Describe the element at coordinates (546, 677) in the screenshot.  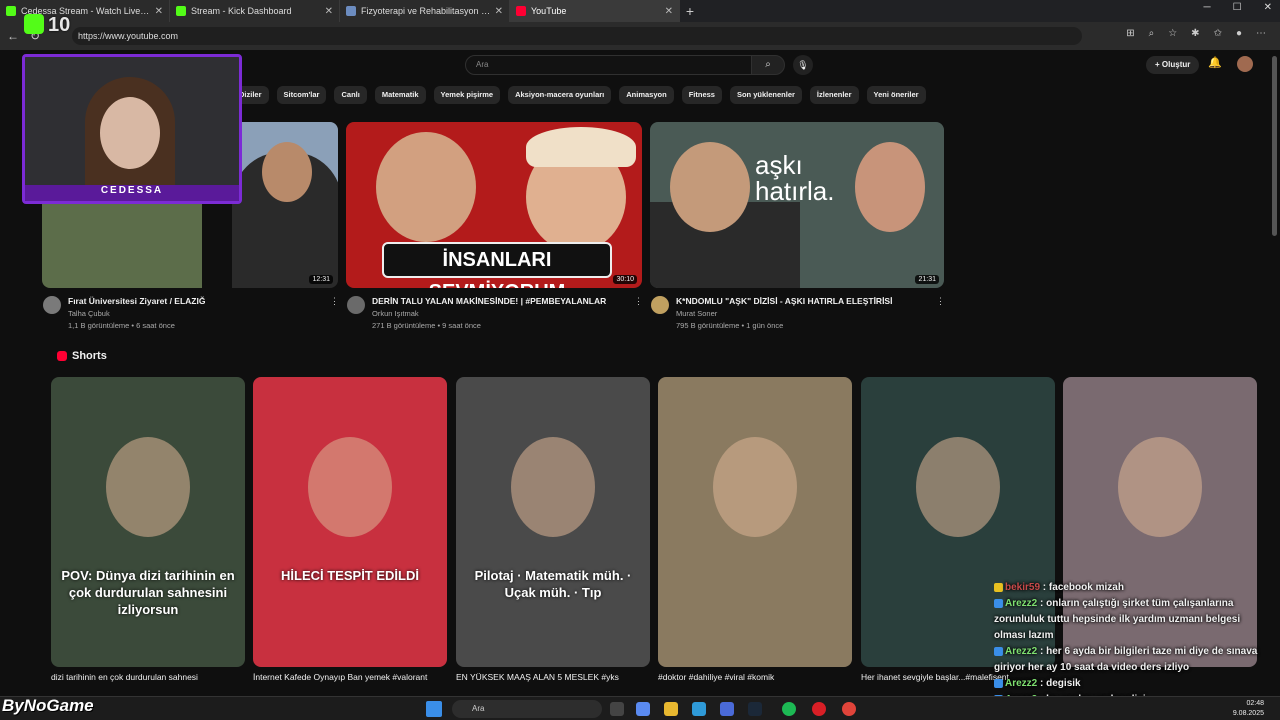
I see `short-title: EN YÜKSEK MAAŞ ALAN 5 MESLEK #yks` at that location.